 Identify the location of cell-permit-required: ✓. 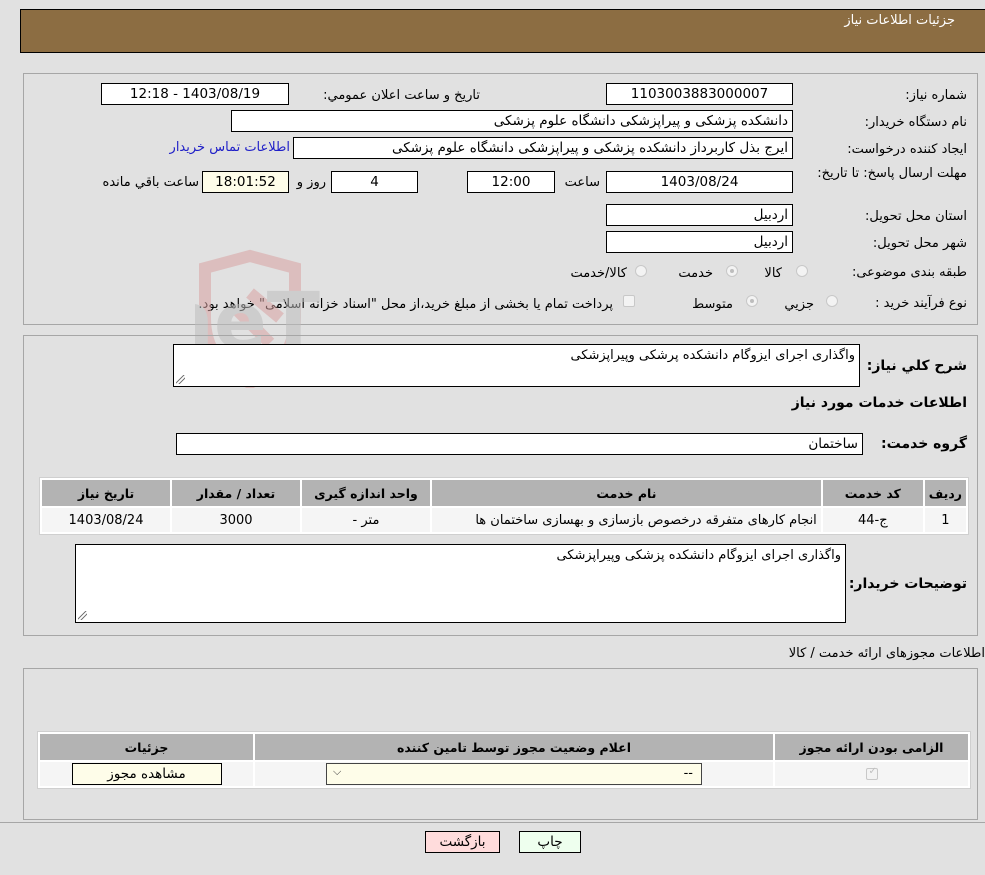
(871, 774).